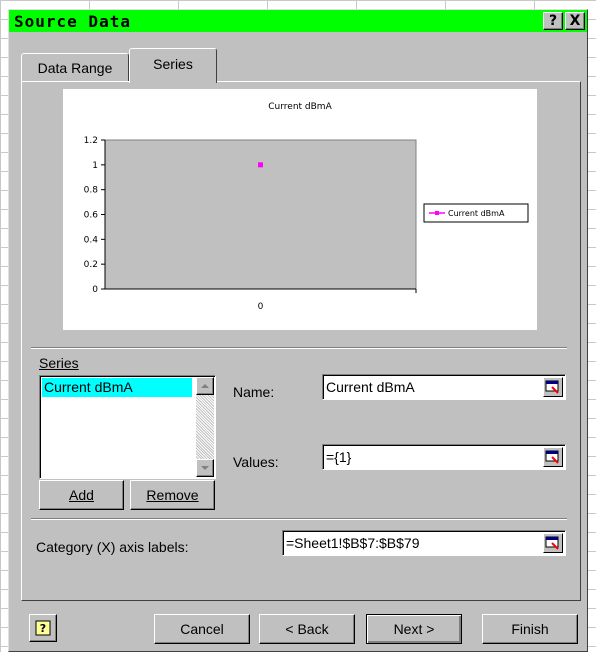  Describe the element at coordinates (127, 427) in the screenshot. I see `series-listbox: Current dBmA` at that location.